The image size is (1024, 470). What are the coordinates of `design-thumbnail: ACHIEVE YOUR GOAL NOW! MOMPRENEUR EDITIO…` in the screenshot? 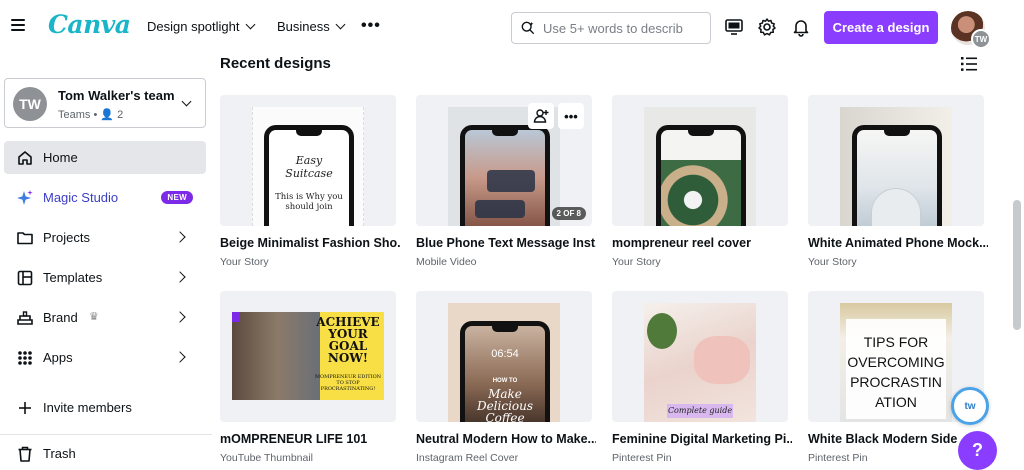 It's located at (308, 356).